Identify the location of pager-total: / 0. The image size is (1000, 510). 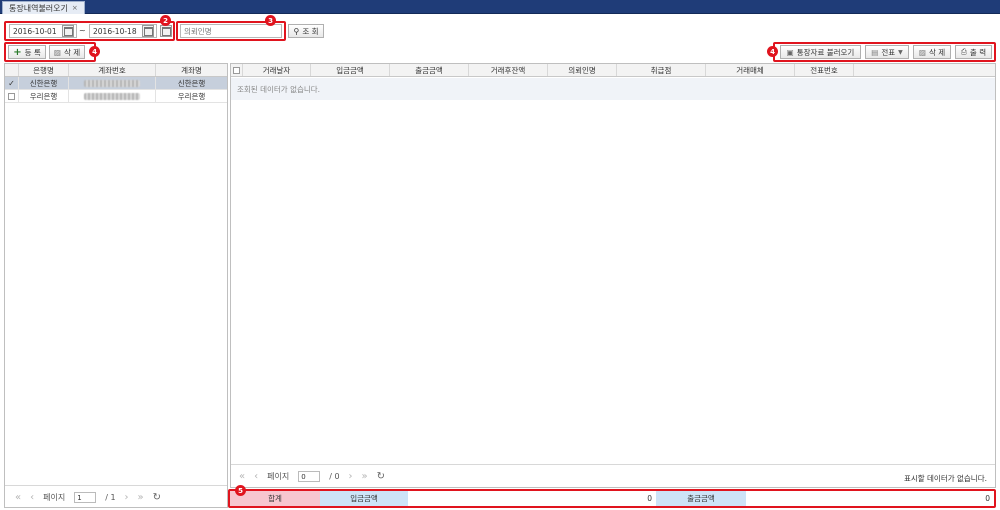
(334, 476).